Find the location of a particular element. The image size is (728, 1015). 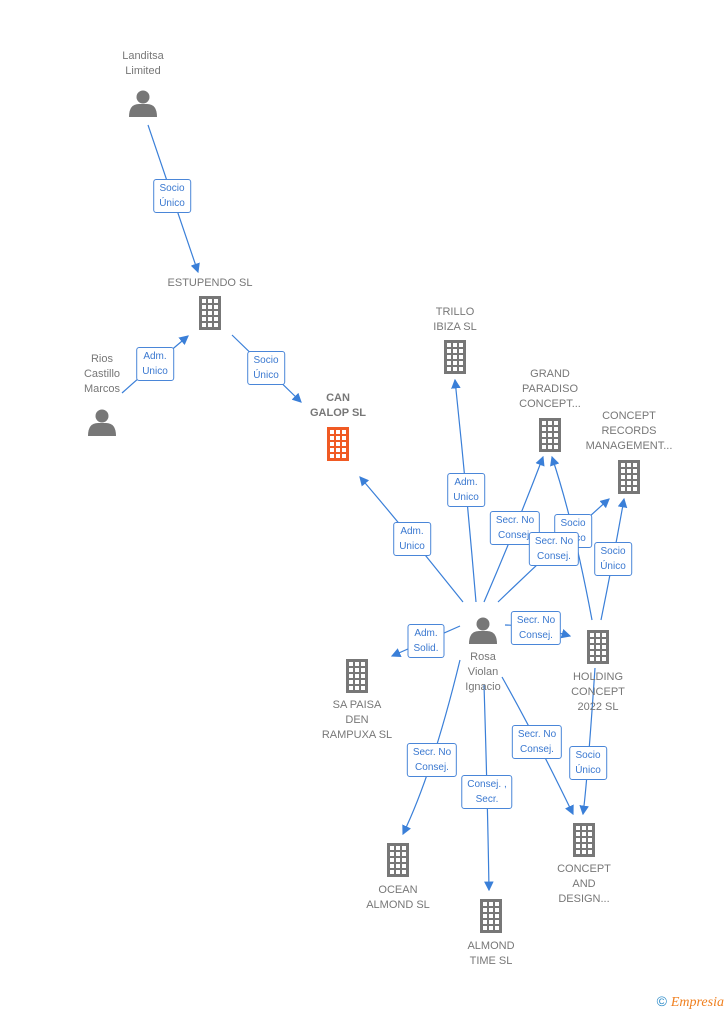

node-label-rosa: Rosa Violan Ignacio is located at coordinates (482, 672).